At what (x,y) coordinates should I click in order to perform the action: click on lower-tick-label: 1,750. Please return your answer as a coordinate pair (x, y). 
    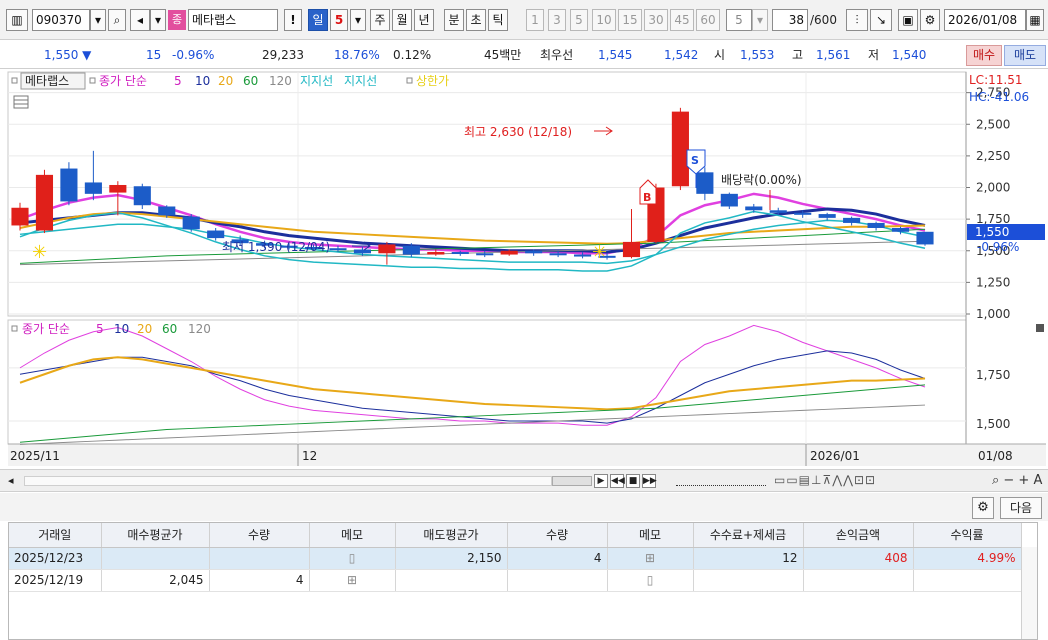
    Looking at the image, I should click on (993, 375).